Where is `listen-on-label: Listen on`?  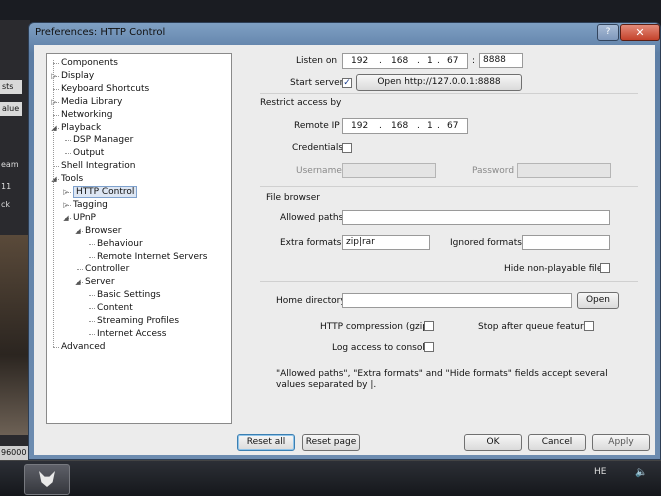
listen-on-label: Listen on is located at coordinates (317, 61).